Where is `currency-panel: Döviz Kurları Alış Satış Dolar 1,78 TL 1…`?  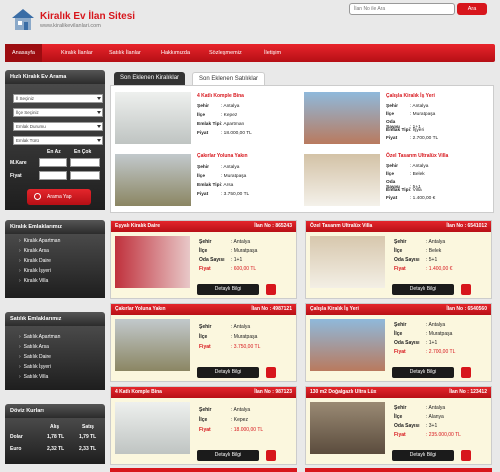 currency-panel: Döviz Kurları Alış Satış Dolar 1,78 TL 1… is located at coordinates (55, 434).